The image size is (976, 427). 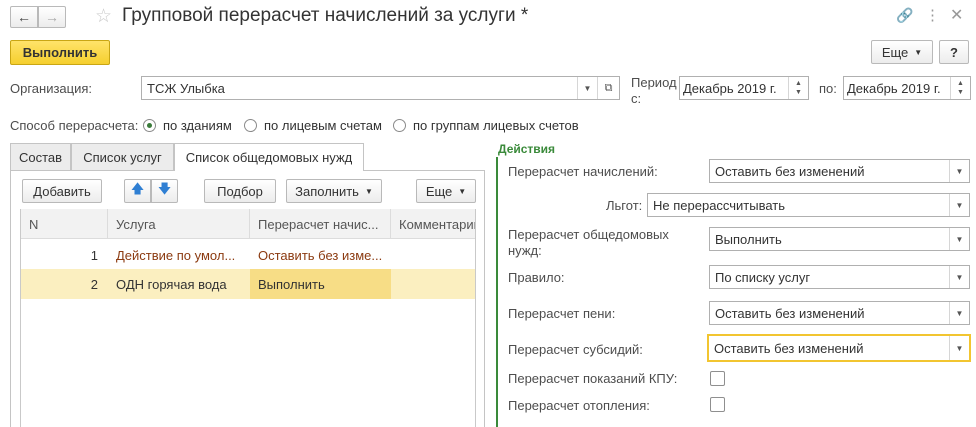 I want to click on penalty-label: Перерасчет пени:, so click(x=562, y=313).